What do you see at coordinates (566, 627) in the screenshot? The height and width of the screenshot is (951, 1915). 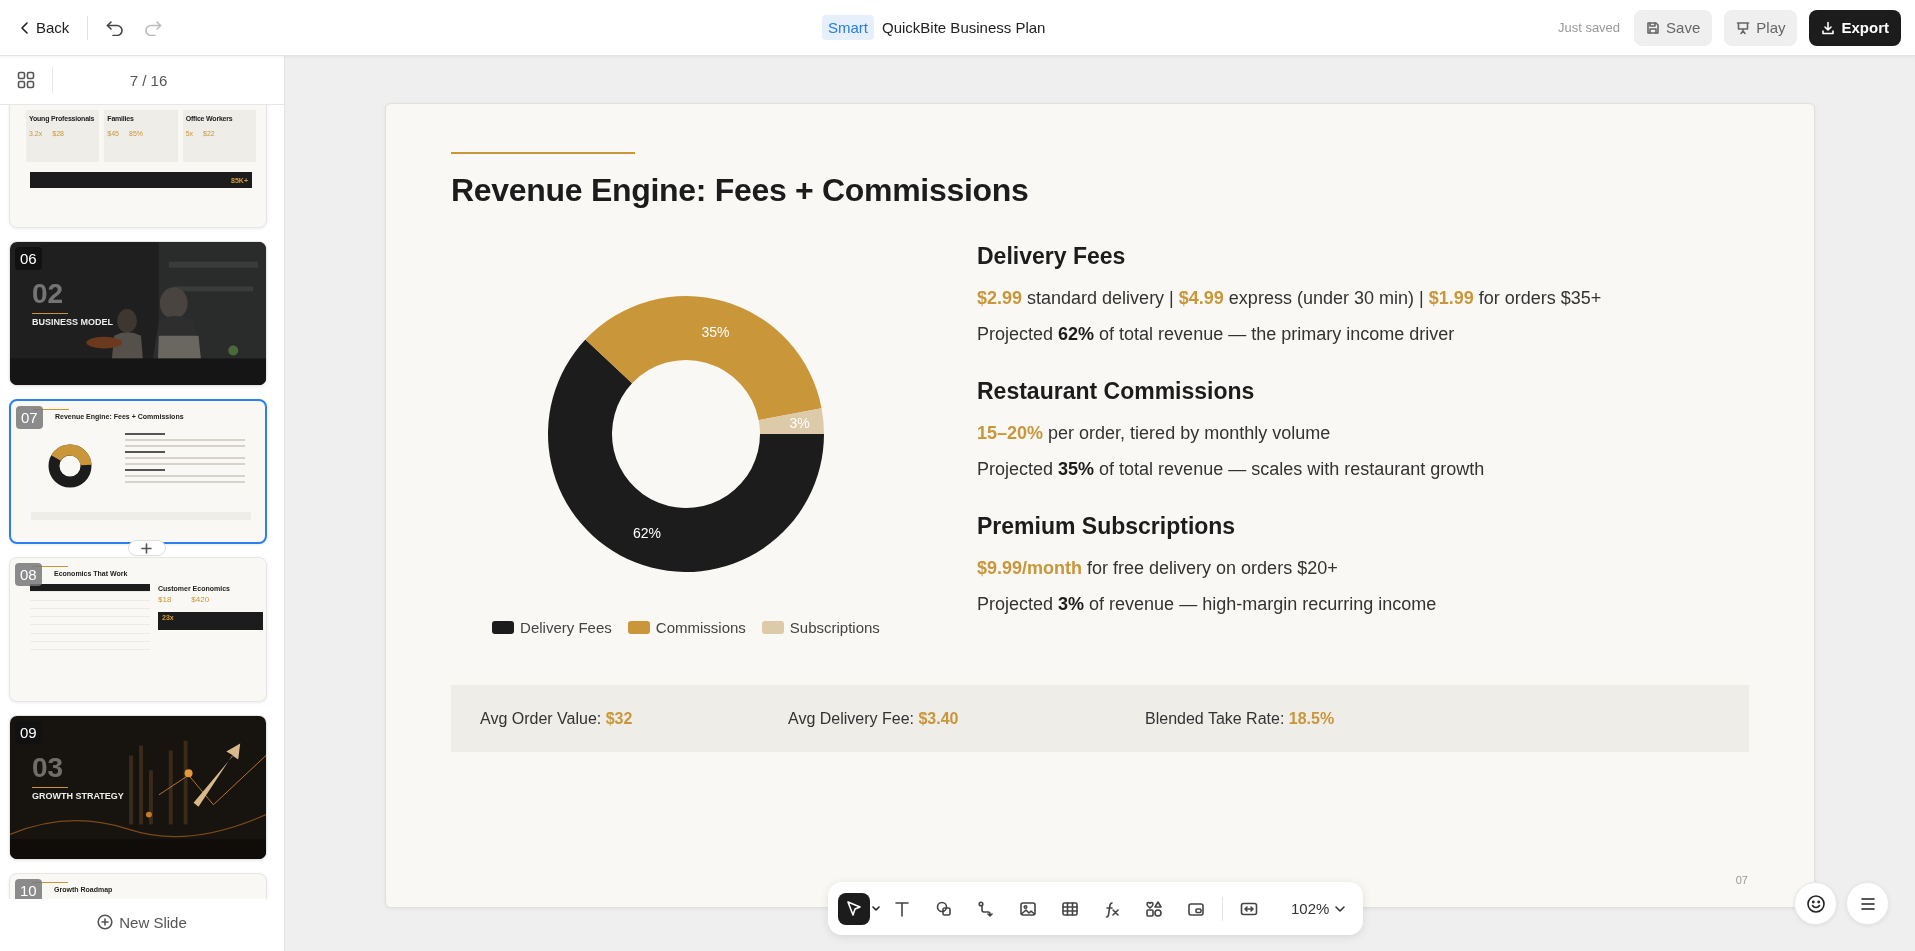 I see `legend-label: Delivery Fees` at bounding box center [566, 627].